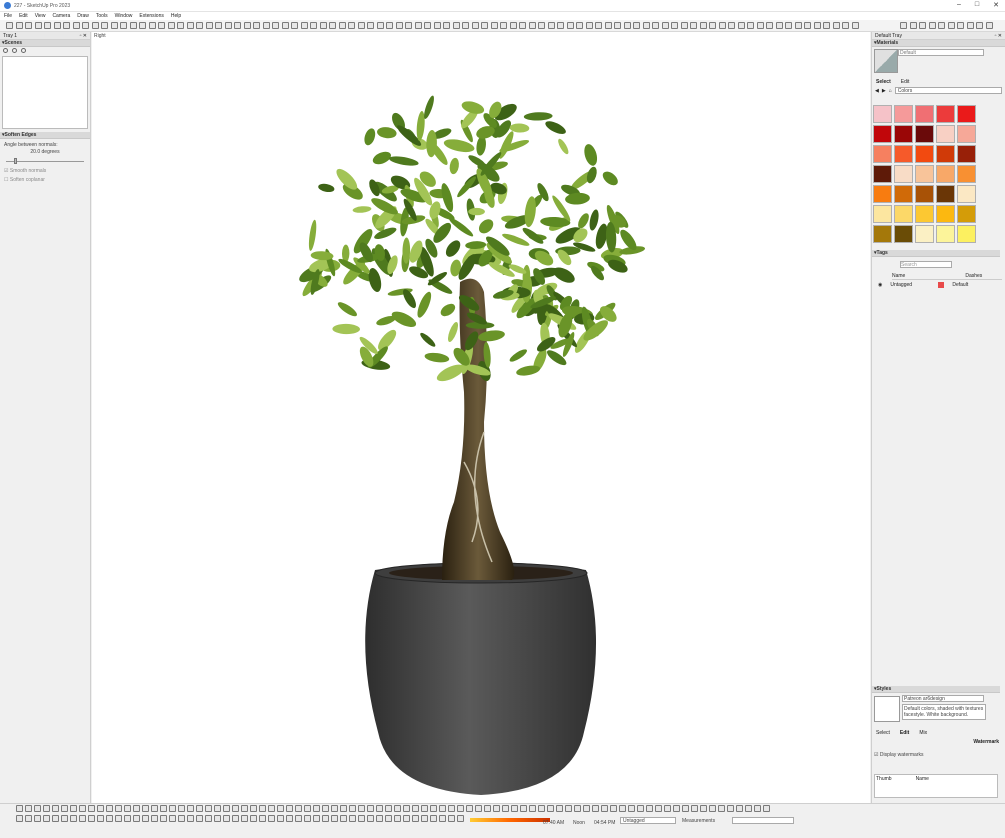 The image size is (1005, 838). Describe the element at coordinates (5, 50) in the screenshot. I see `refresh-icon` at that location.